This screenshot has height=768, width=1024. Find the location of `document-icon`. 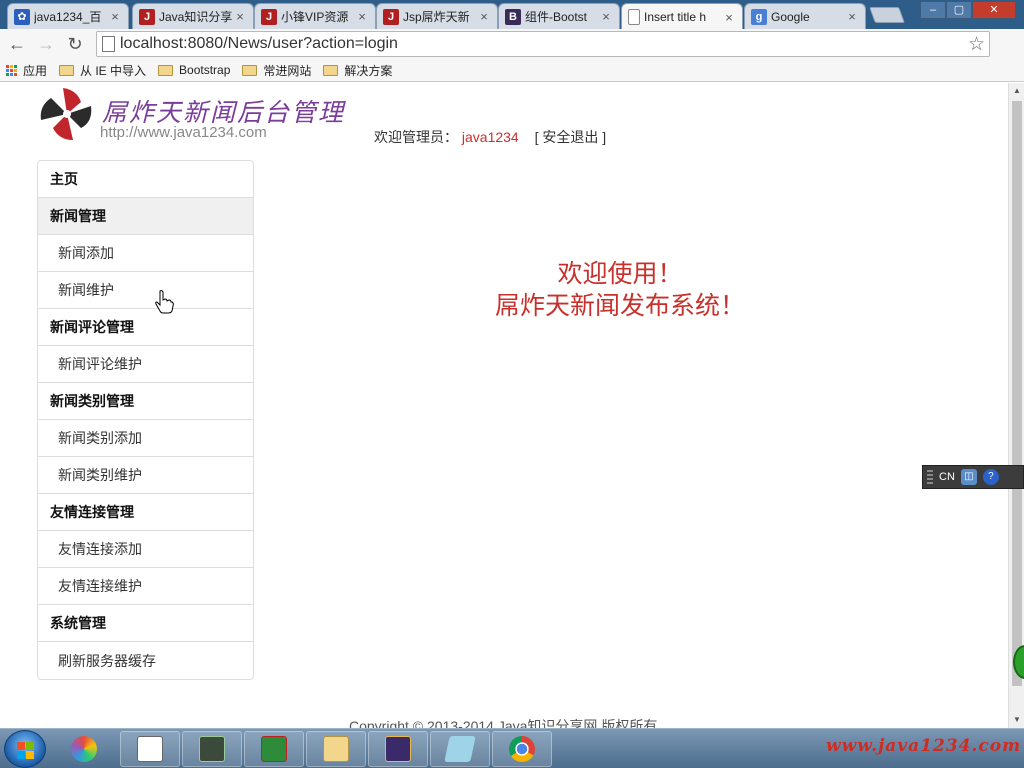

document-icon is located at coordinates (150, 749).